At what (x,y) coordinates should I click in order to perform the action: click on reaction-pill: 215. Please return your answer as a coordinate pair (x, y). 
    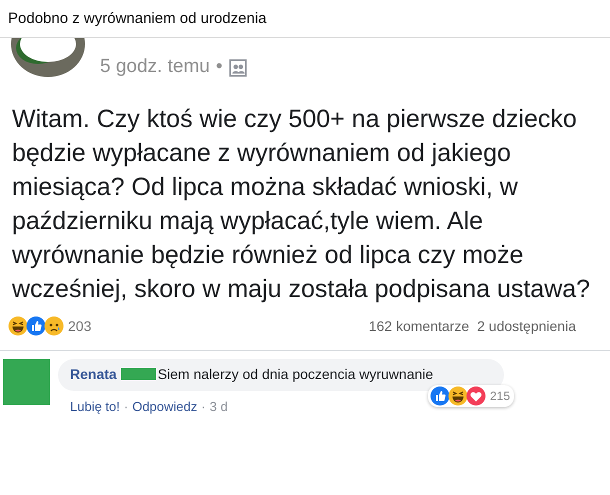
    Looking at the image, I should click on (471, 396).